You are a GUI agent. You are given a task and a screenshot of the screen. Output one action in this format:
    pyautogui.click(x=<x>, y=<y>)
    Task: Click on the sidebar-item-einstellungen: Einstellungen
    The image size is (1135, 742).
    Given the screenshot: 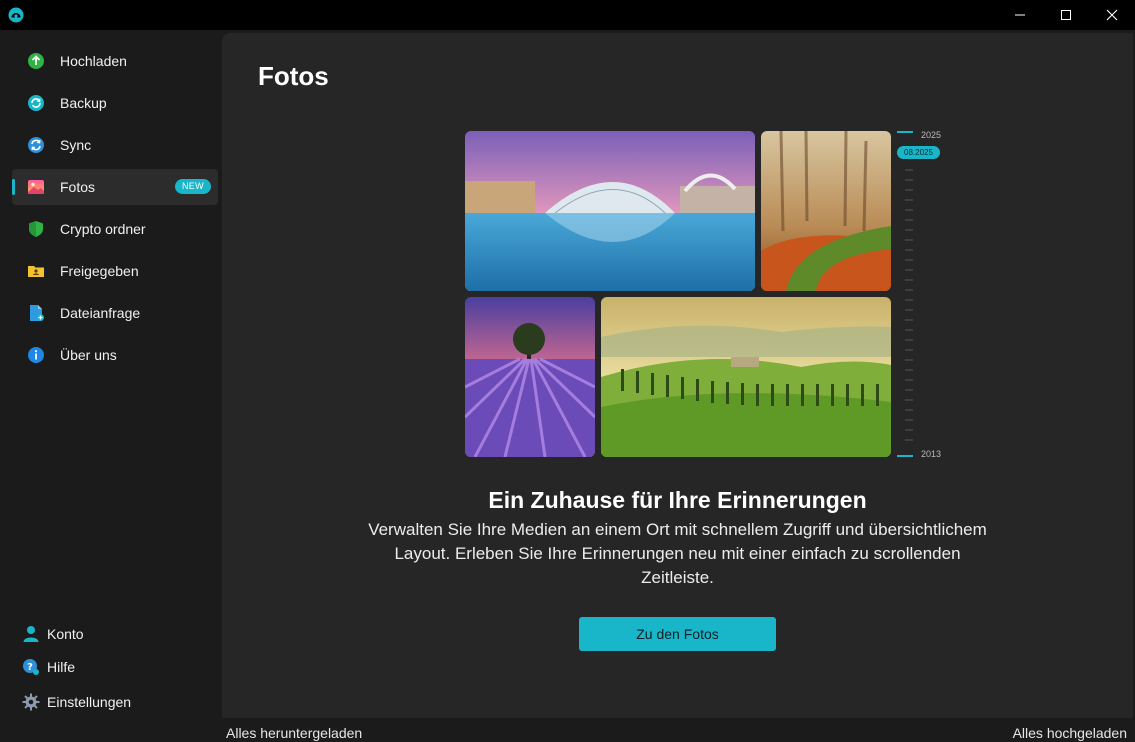 What is the action you would take?
    pyautogui.click(x=112, y=702)
    